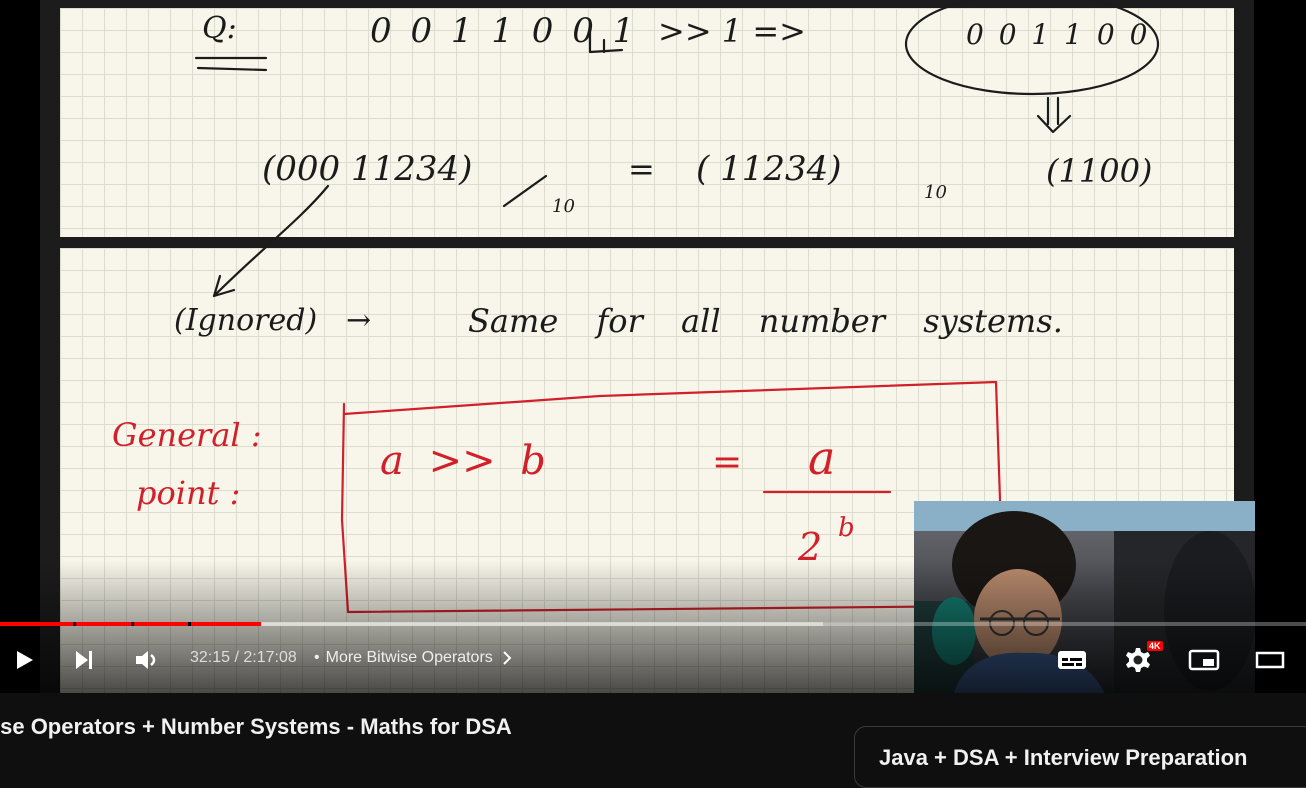 The height and width of the screenshot is (788, 1306). I want to click on expr-left-base: 10, so click(563, 206).